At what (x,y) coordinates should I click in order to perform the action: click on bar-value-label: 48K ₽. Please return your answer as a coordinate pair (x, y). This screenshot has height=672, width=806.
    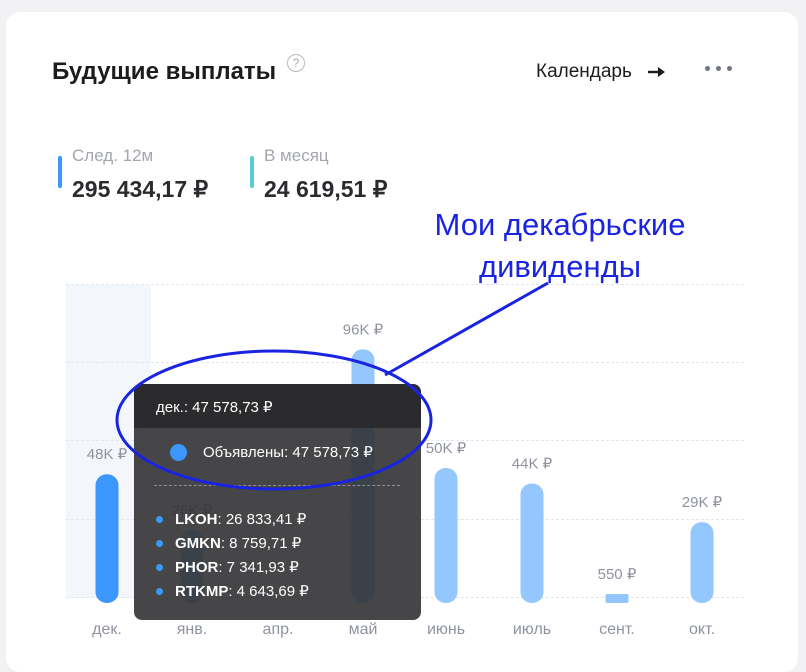
    Looking at the image, I should click on (107, 454).